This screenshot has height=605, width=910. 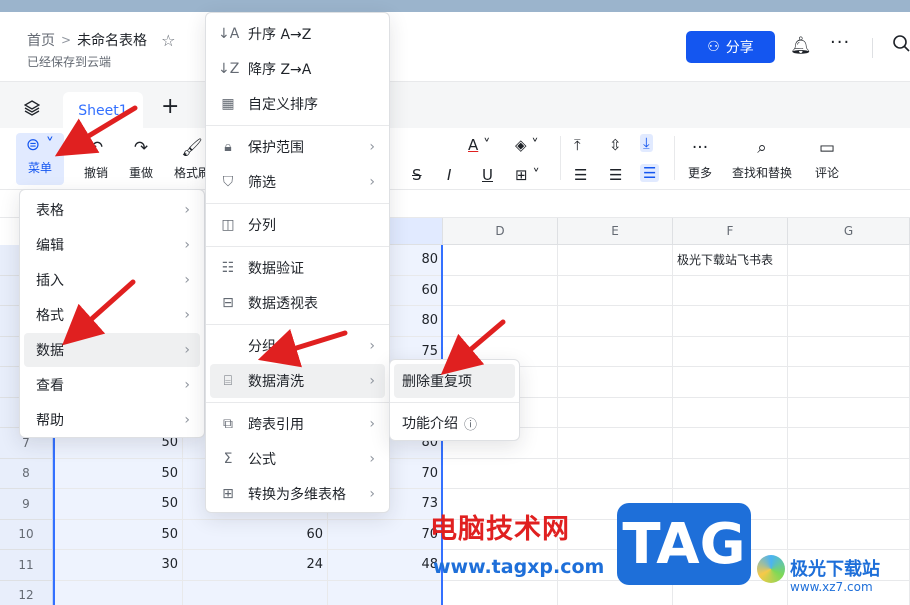 I want to click on menu-item-custom-sort: ▦ 自定义排序, so click(x=297, y=104).